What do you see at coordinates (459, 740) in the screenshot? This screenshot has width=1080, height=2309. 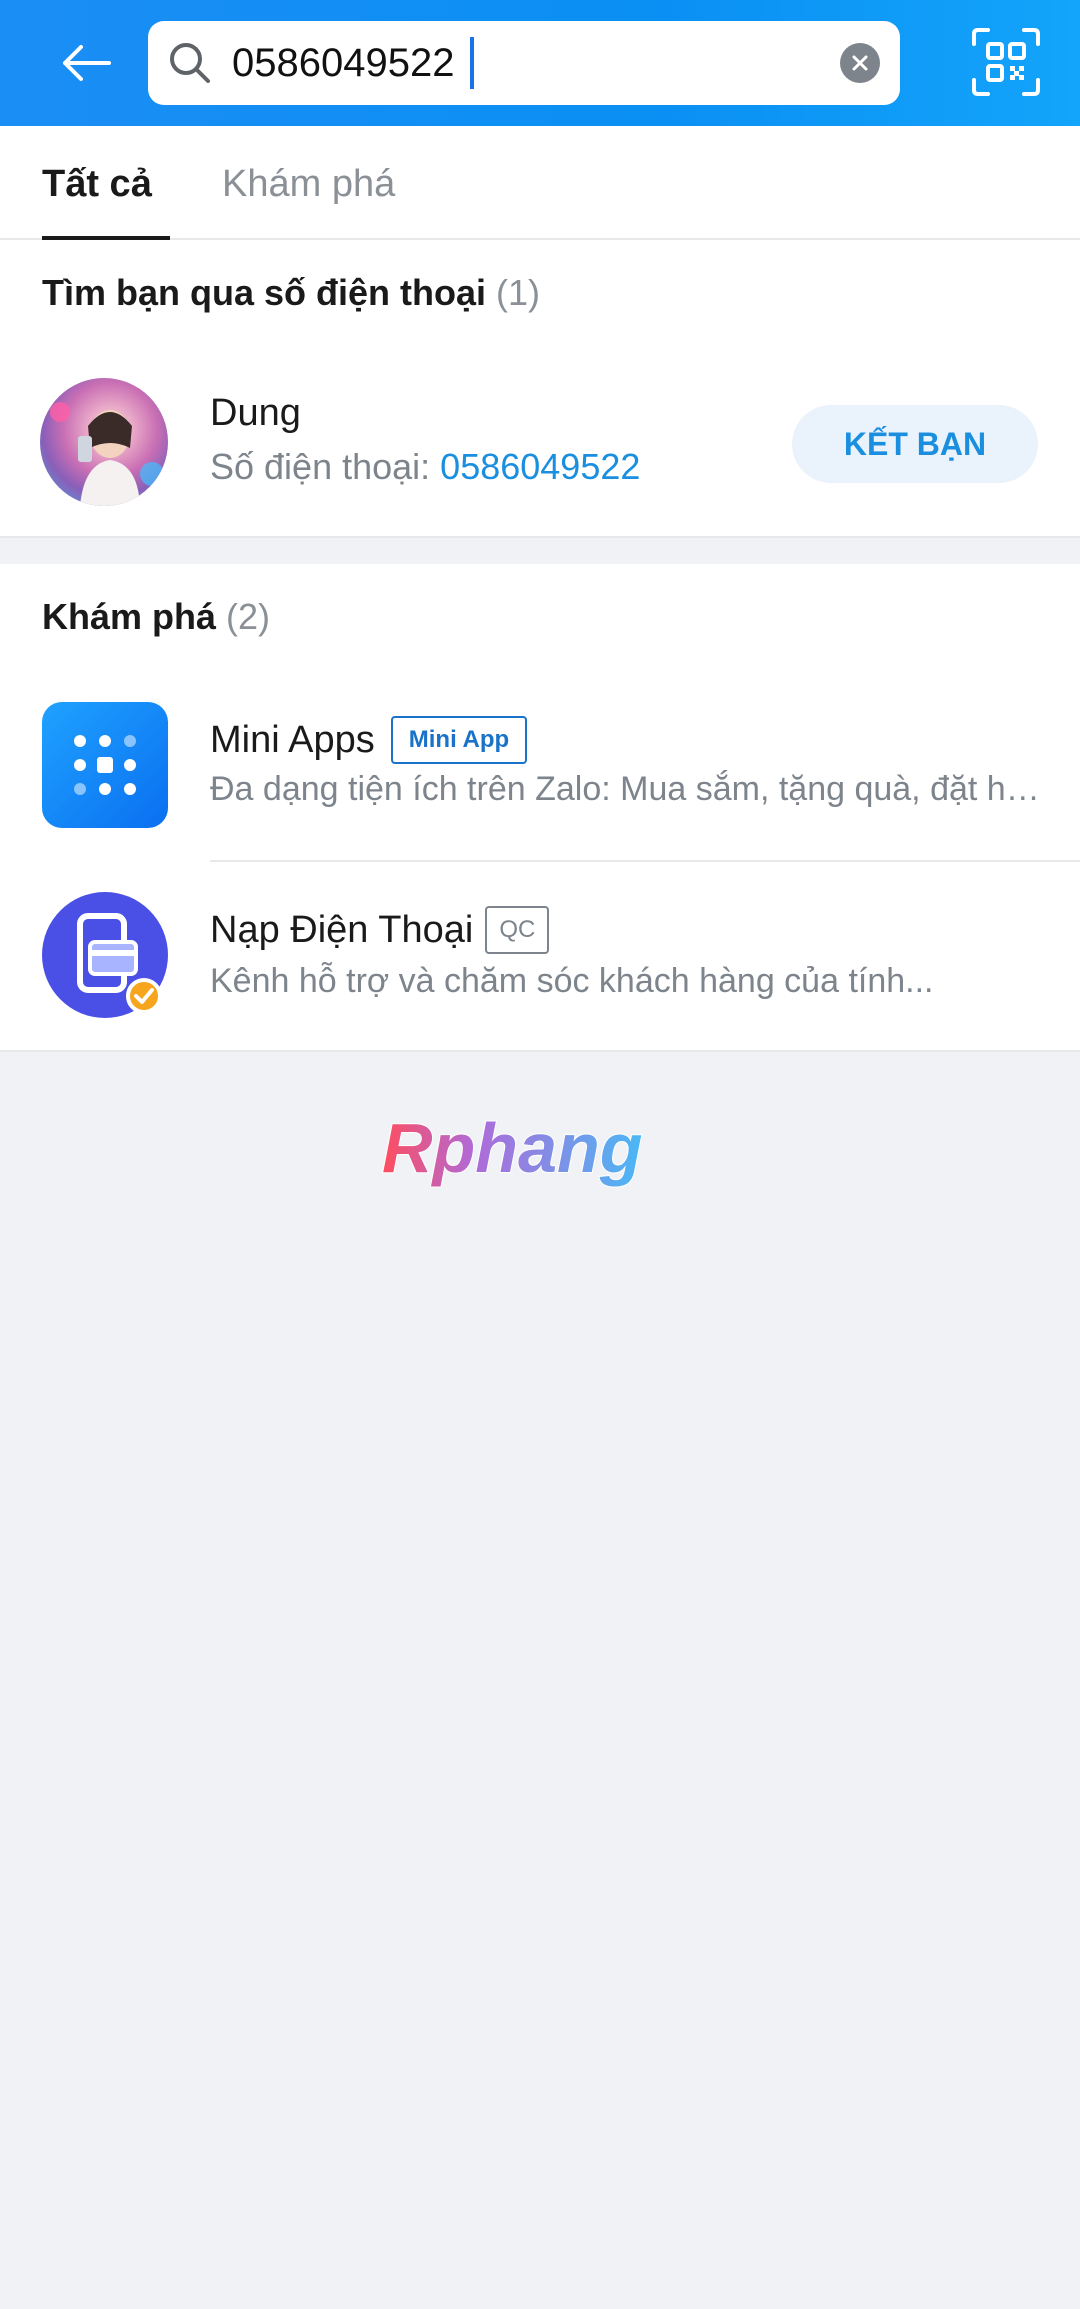 I see `mini-app-badge: Mini App` at bounding box center [459, 740].